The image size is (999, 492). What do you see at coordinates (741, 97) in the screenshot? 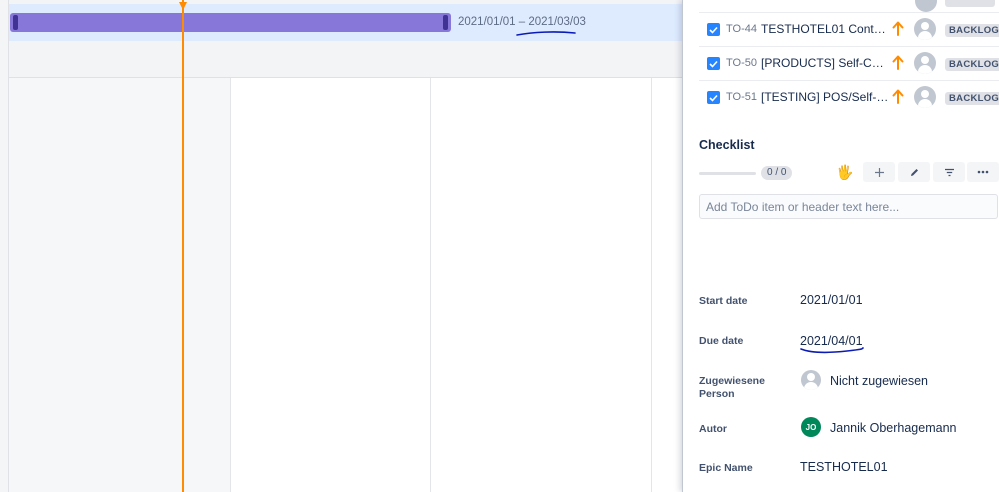
I see `issue-key: TO-51` at bounding box center [741, 97].